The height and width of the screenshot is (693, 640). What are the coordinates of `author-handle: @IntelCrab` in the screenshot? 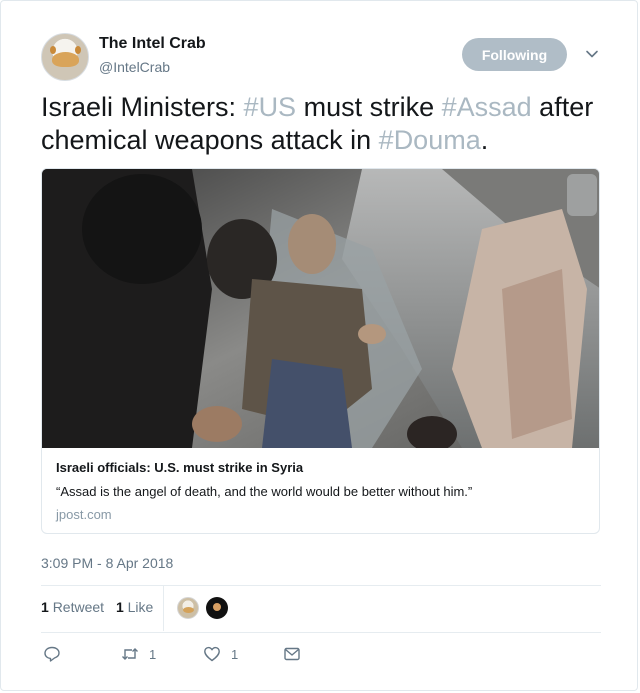 It's located at (134, 67).